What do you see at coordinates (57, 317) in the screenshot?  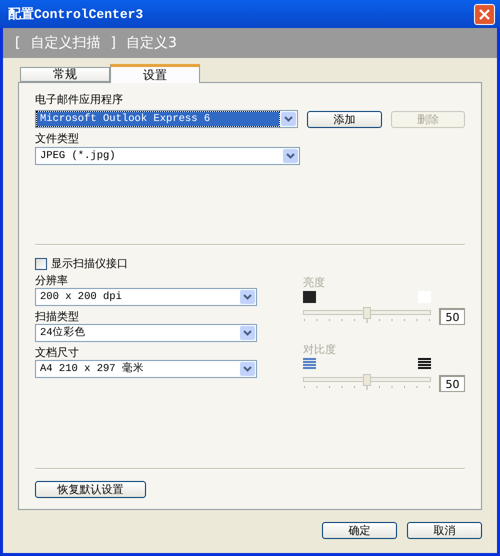 I see `field-label: 扫描类型` at bounding box center [57, 317].